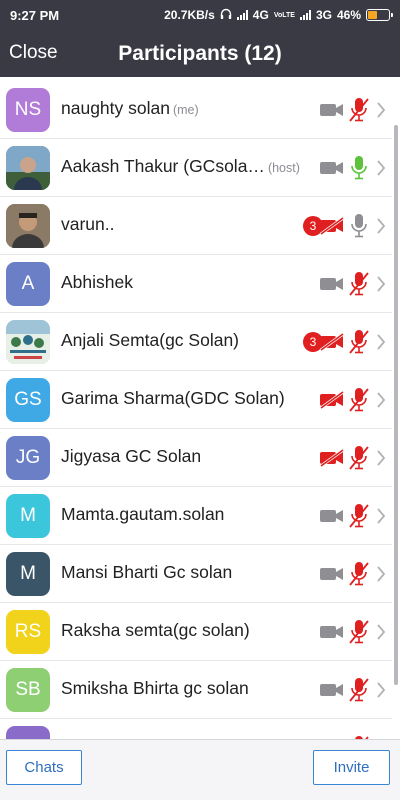  I want to click on participant-name-text: Mamta.gautam.solan, so click(143, 514).